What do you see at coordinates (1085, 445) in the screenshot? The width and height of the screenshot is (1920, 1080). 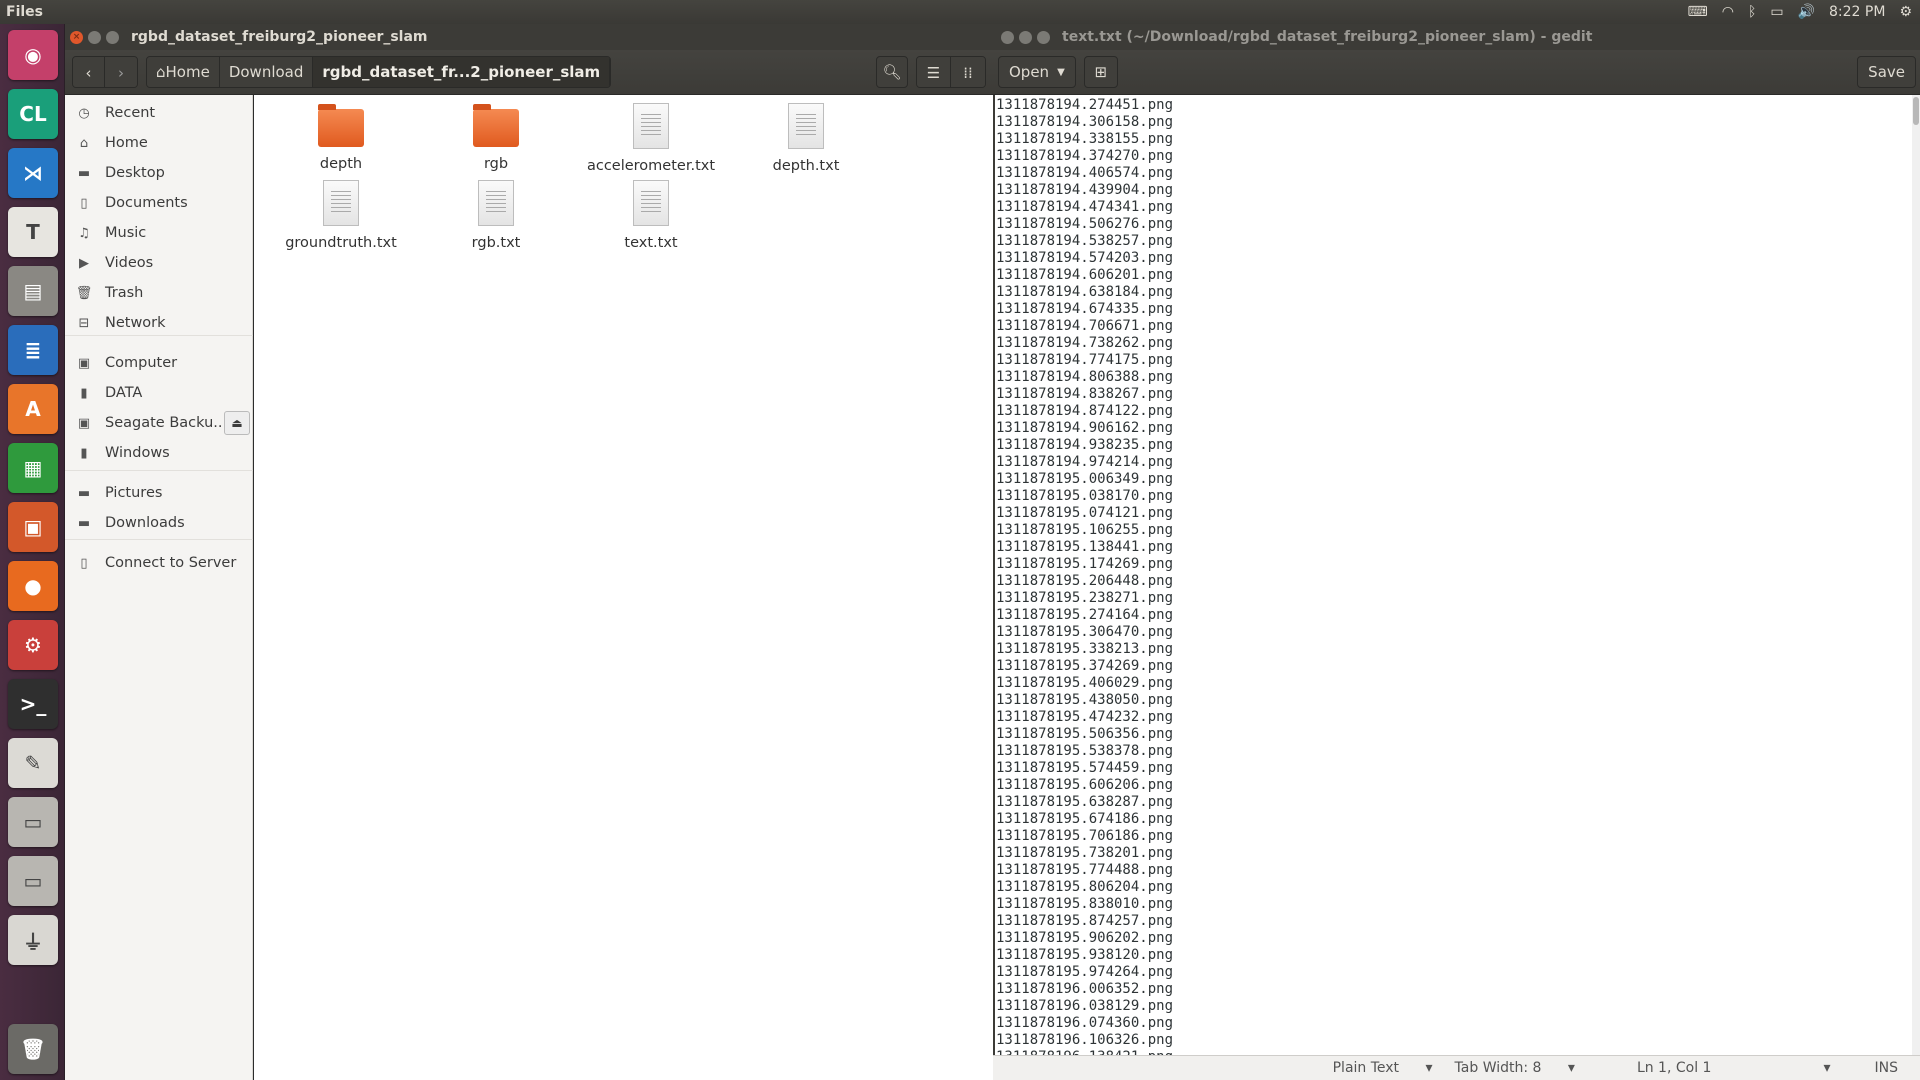 I see `text-line: 1311878194.938235.png` at bounding box center [1085, 445].